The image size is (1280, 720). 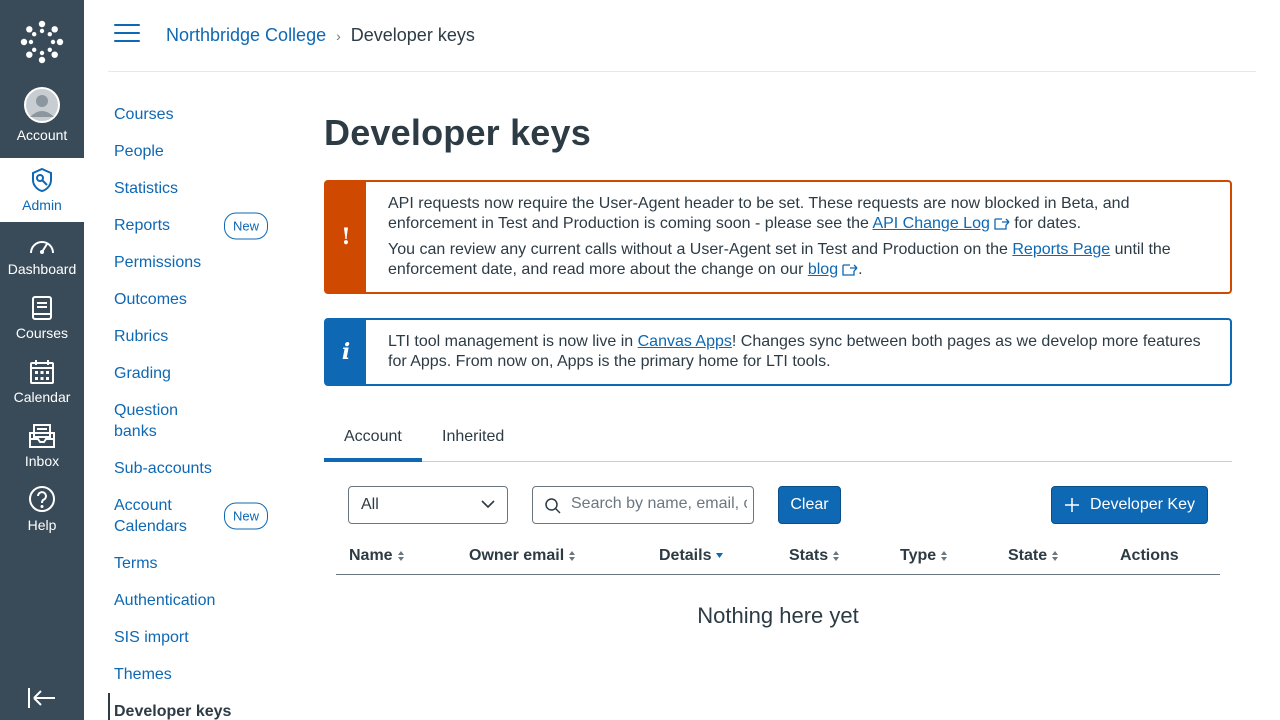 What do you see at coordinates (42, 269) in the screenshot?
I see `gnav-dashboard-label: Dashboard` at bounding box center [42, 269].